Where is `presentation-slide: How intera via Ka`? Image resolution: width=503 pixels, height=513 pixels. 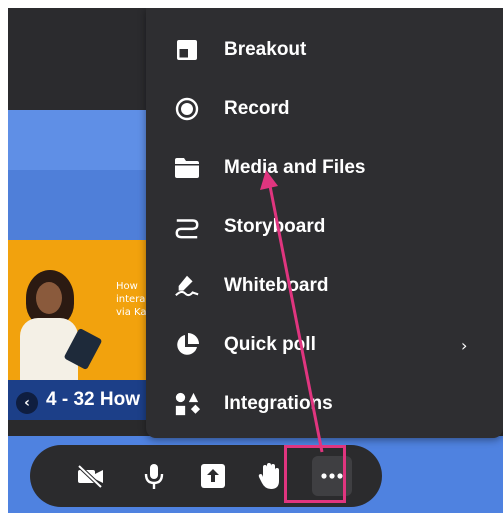
presentation-slide: How intera via Ka is located at coordinates (83, 310).